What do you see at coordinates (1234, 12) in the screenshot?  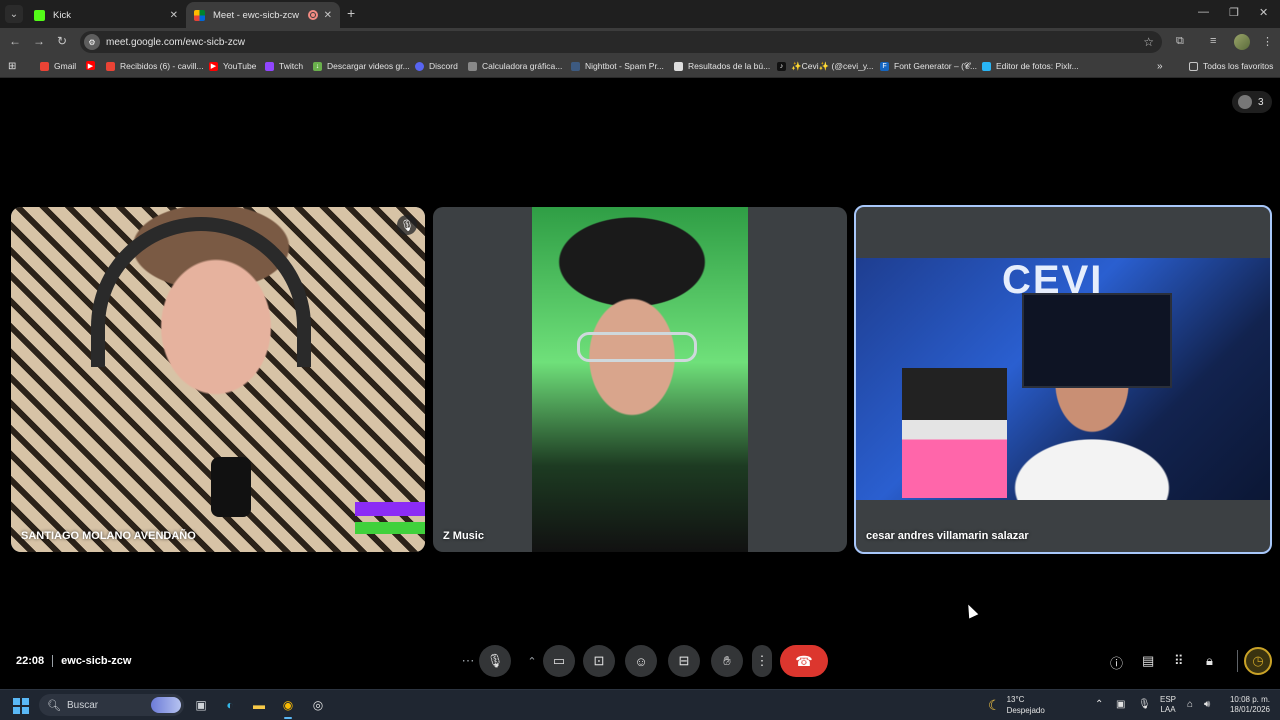 I see `restore-icon: ❐` at bounding box center [1234, 12].